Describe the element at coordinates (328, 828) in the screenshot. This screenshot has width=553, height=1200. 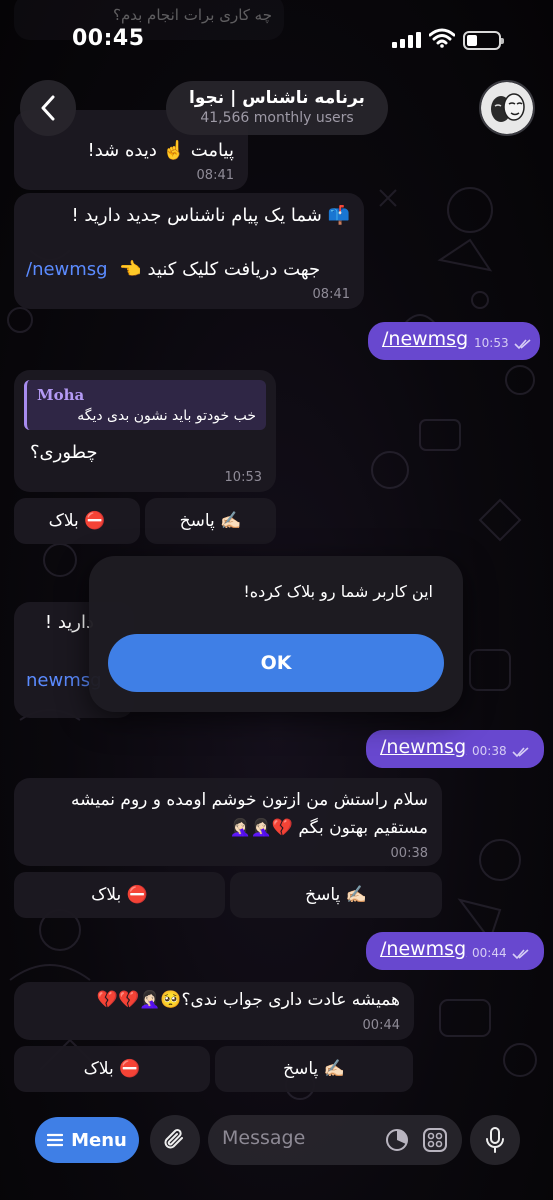
I see `message-text-line2: مستقیم بهتون بگم 💔🤦🏻‍♀️🤦🏻‍♀️` at that location.